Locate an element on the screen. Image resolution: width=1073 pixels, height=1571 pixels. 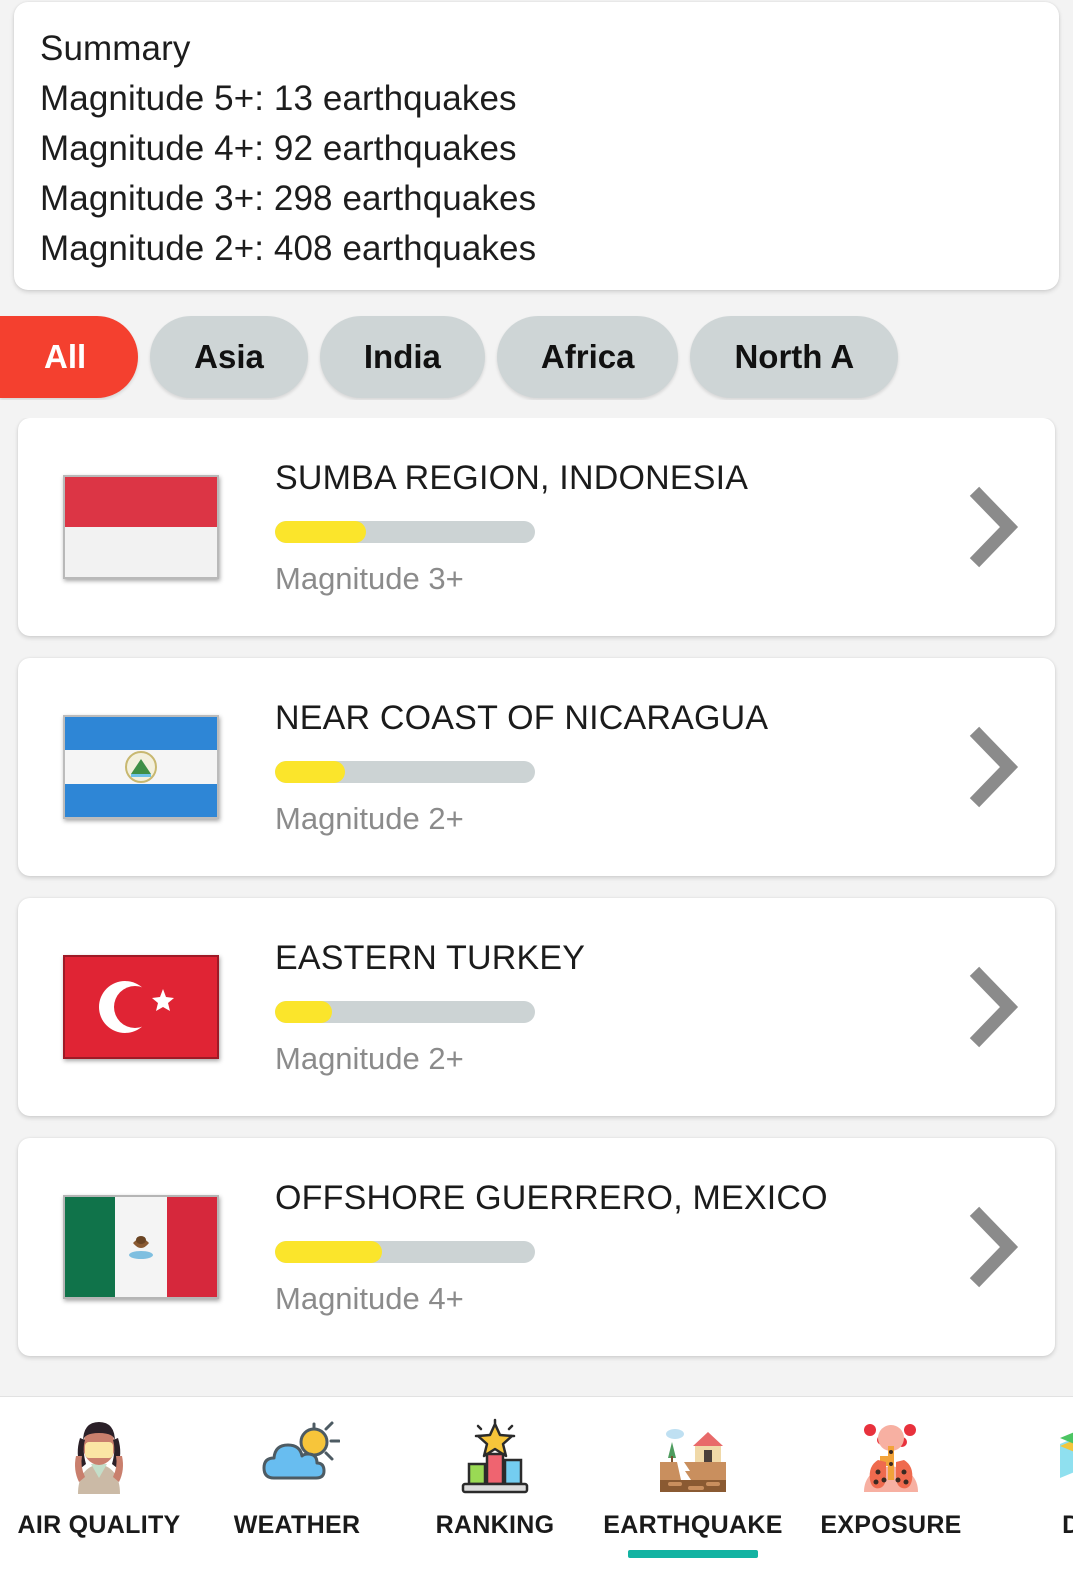
nav-label: EARTHQUAKE is located at coordinates (693, 1525).